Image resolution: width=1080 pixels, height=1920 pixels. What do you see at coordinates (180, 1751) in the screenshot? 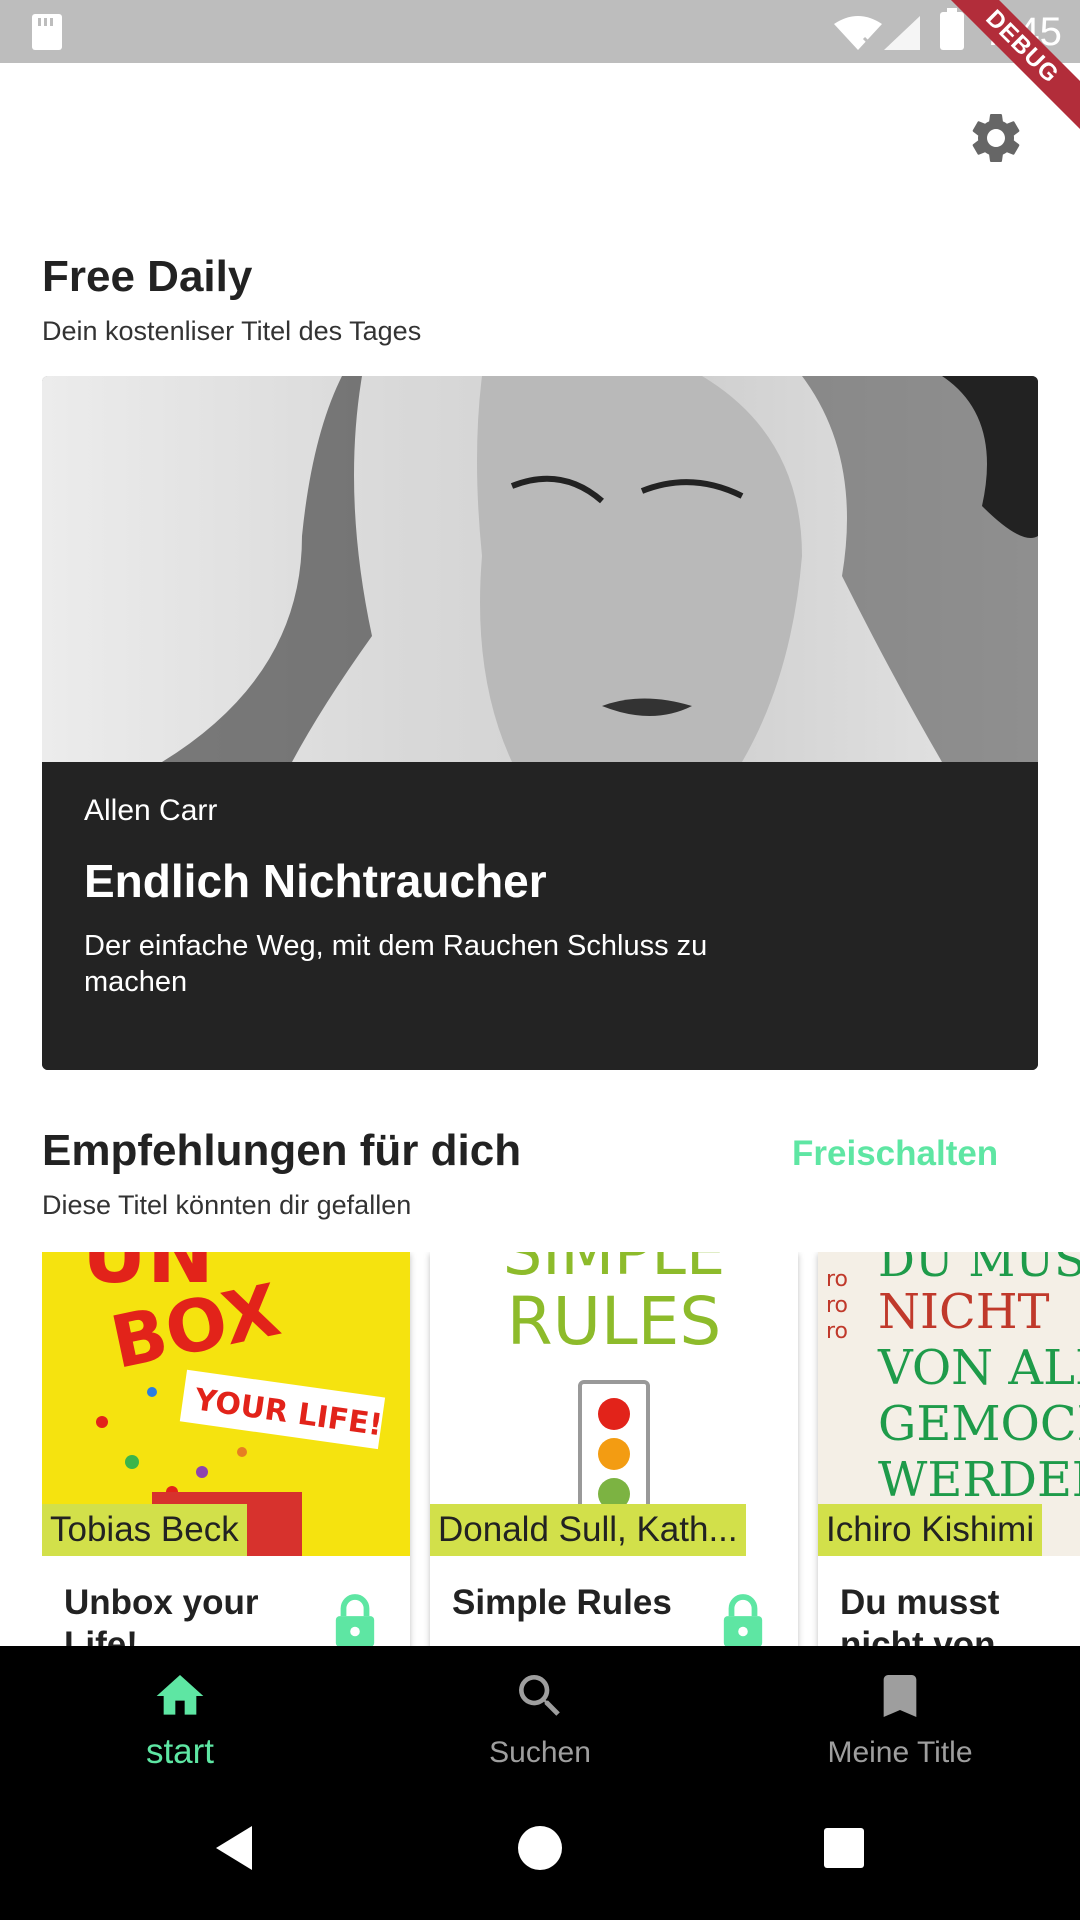
I see `nav-label: start` at bounding box center [180, 1751].